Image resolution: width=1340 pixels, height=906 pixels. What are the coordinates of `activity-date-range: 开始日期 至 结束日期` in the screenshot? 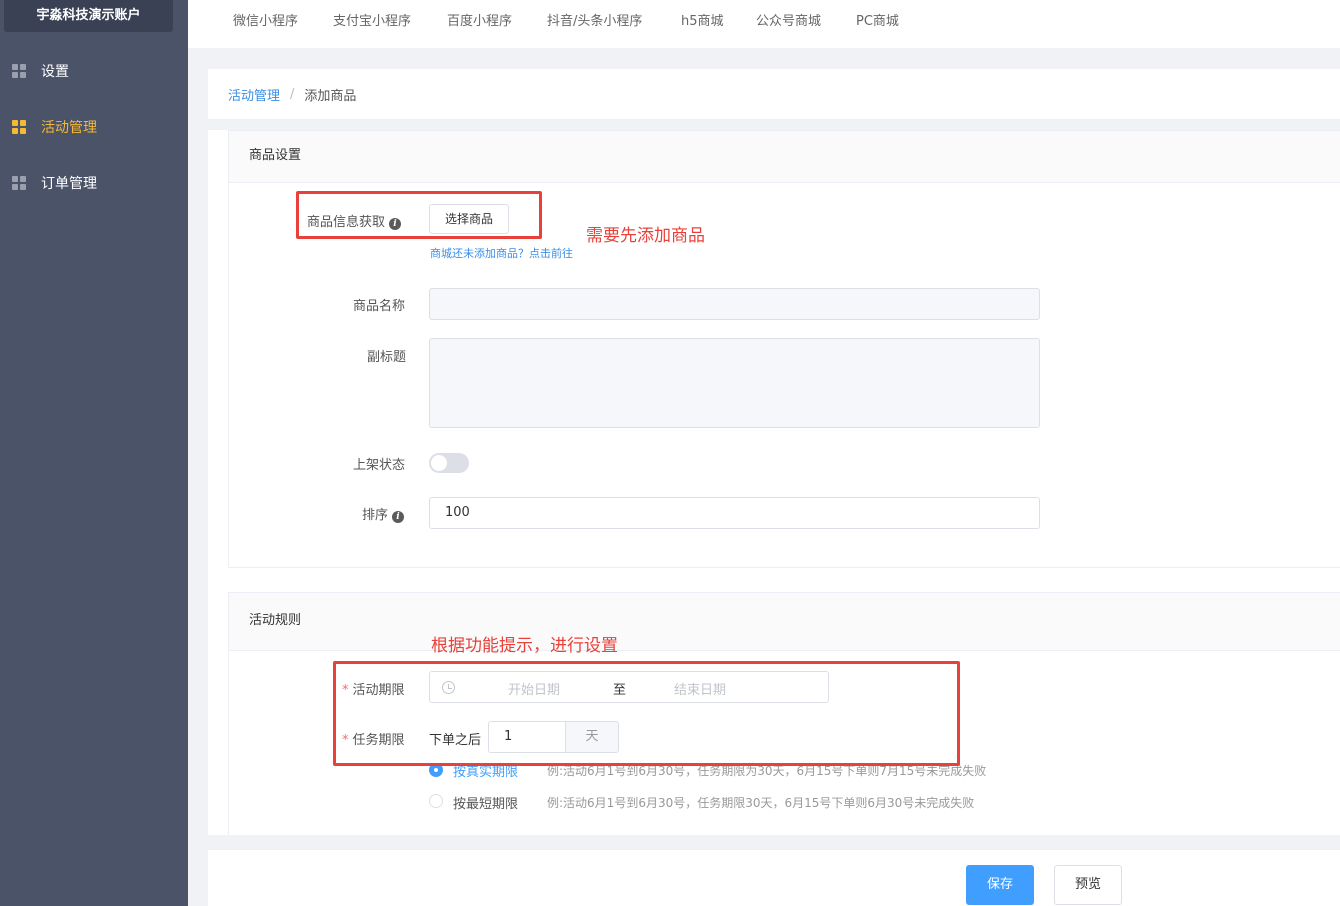 It's located at (629, 687).